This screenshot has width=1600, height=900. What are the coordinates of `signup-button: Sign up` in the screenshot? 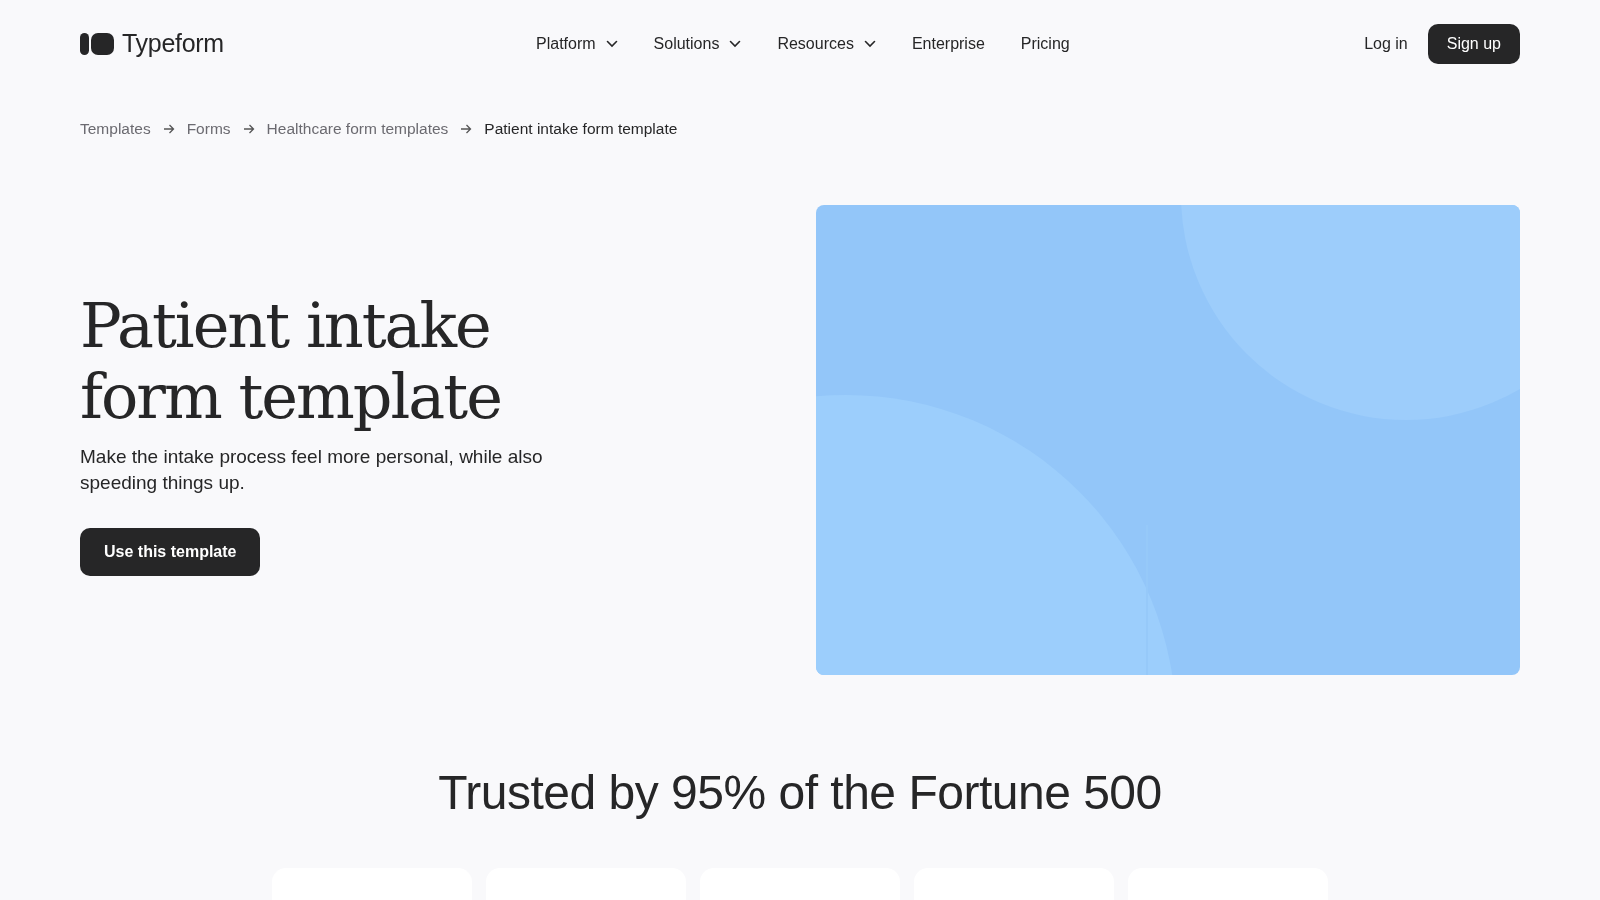 It's located at (1473, 43).